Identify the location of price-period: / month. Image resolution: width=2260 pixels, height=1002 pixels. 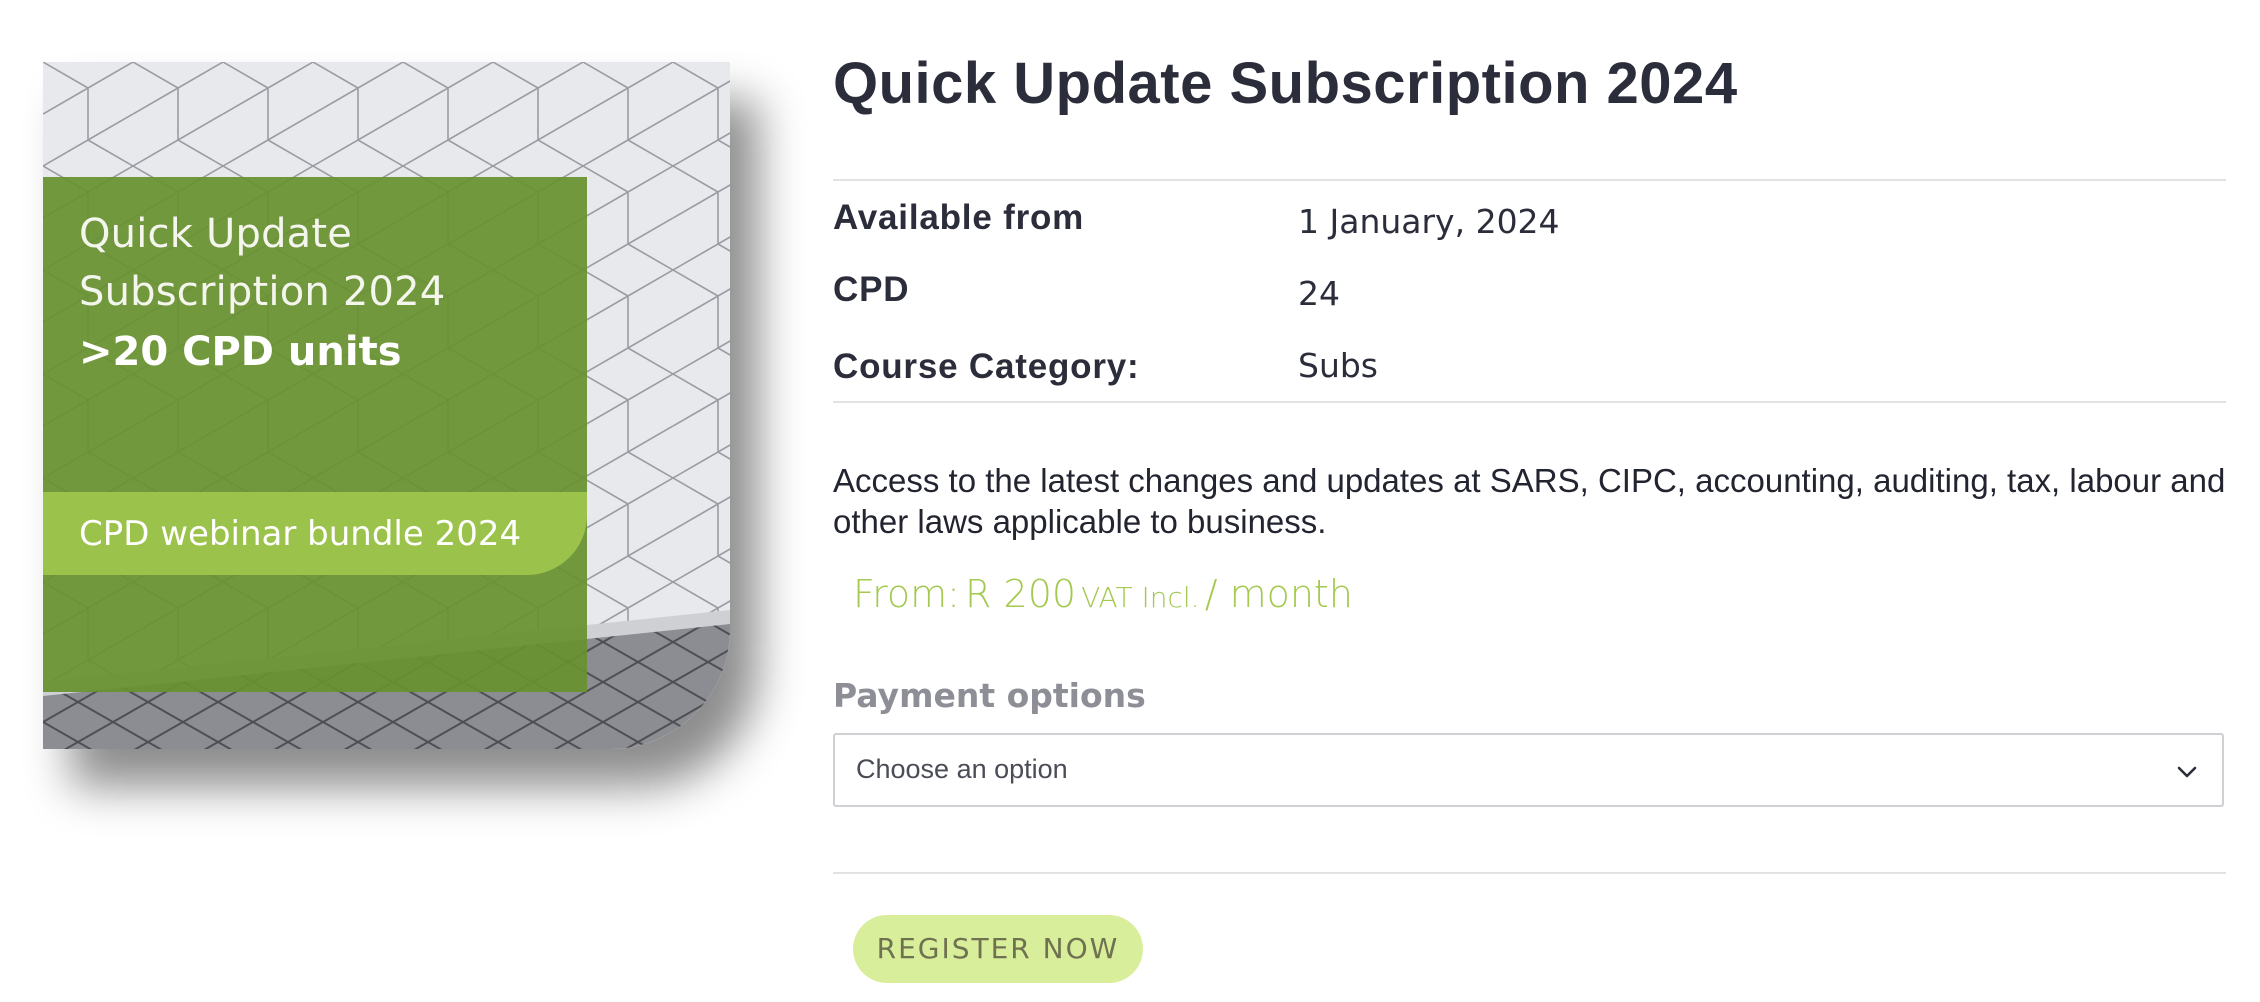
(1278, 594).